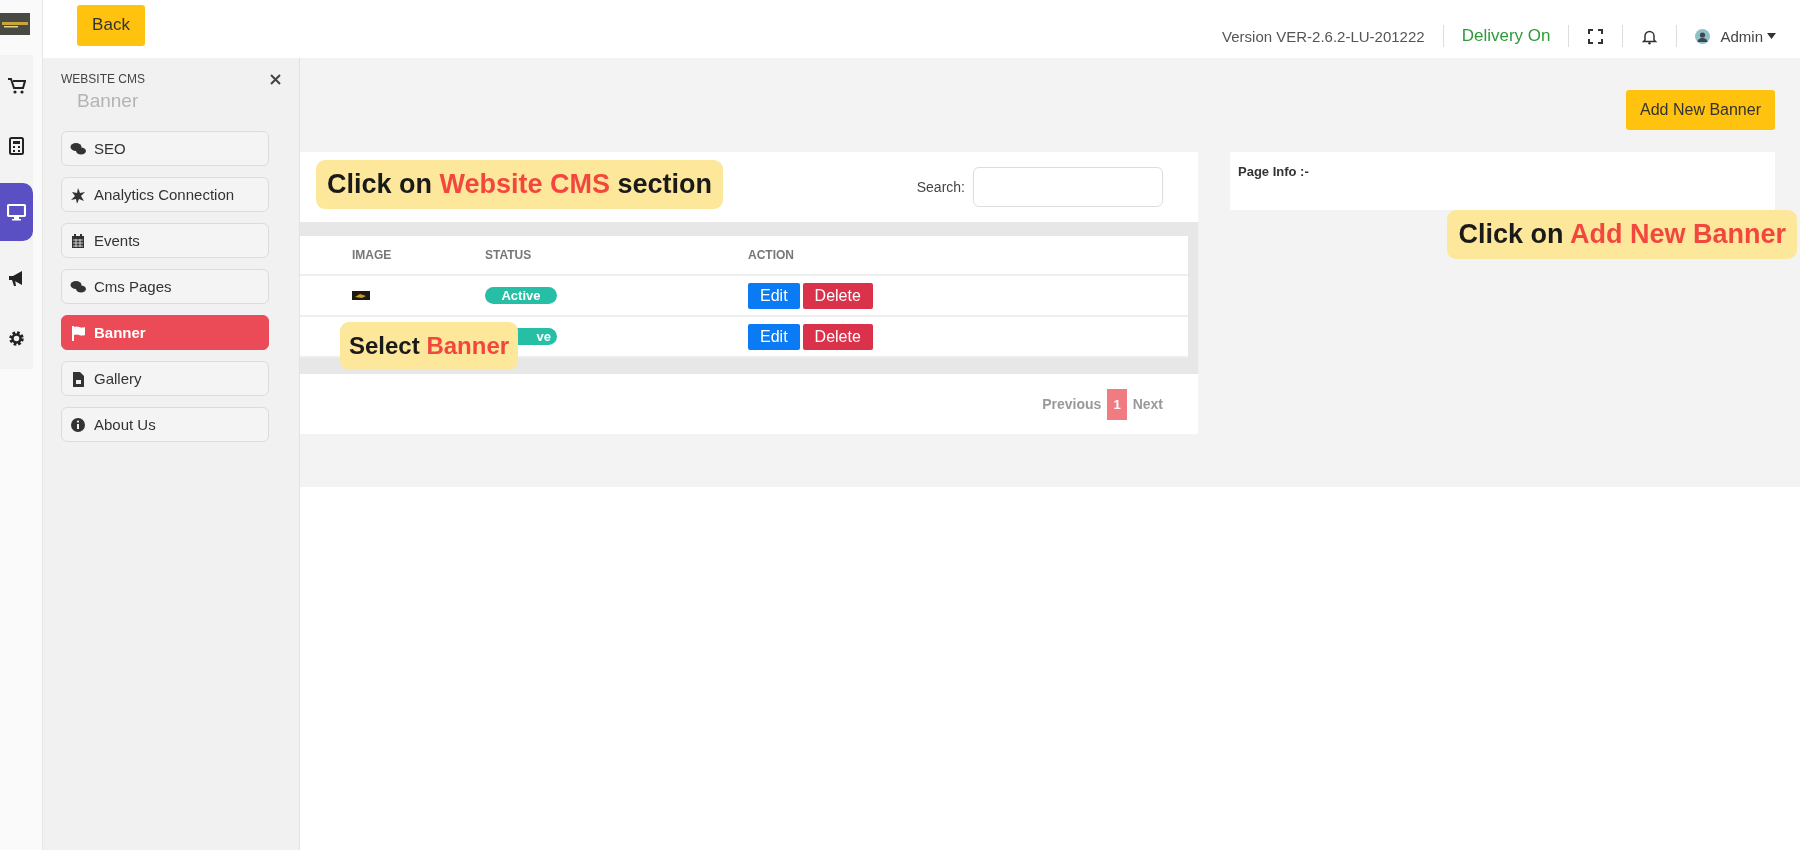 The height and width of the screenshot is (850, 1800). I want to click on sidebar-item: About Us, so click(165, 424).